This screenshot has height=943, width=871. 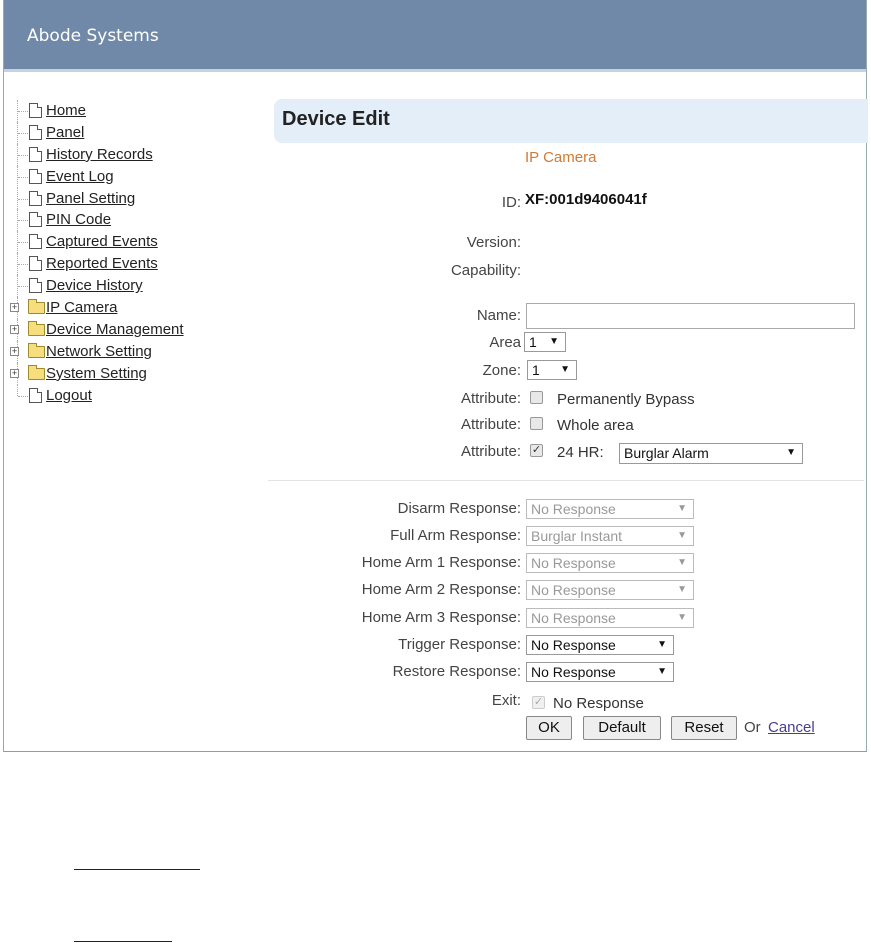 What do you see at coordinates (93, 36) in the screenshot?
I see `app-title: Abode Systems` at bounding box center [93, 36].